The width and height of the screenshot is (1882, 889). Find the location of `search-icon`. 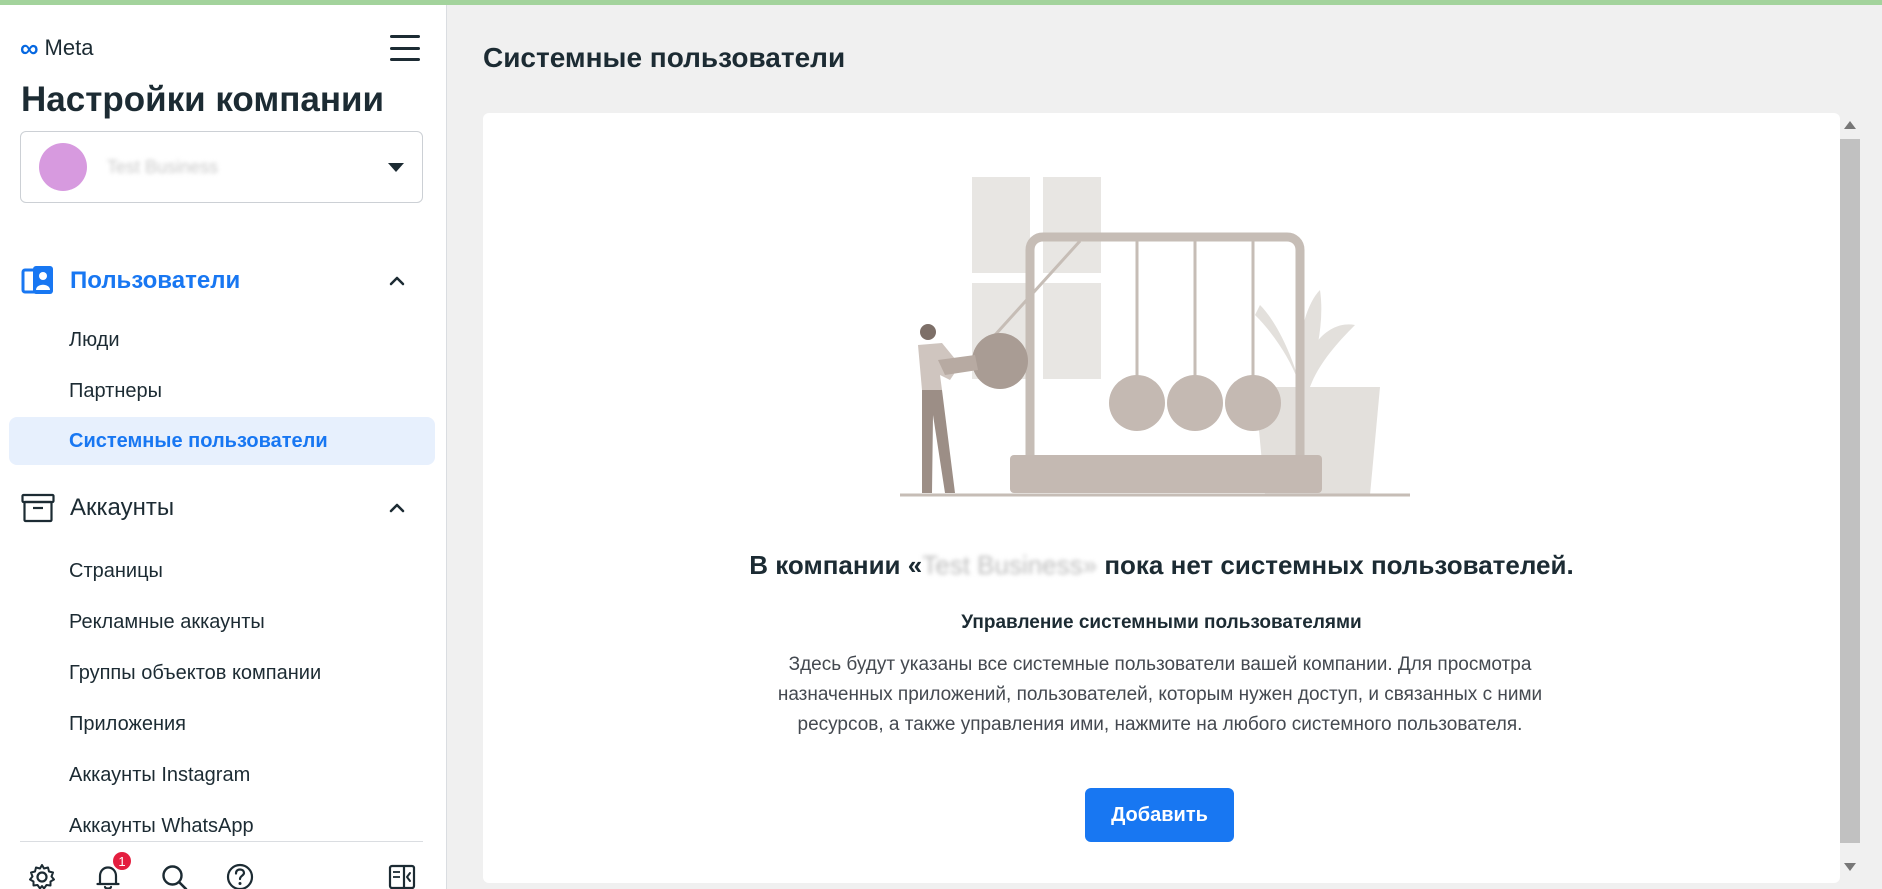

search-icon is located at coordinates (174, 874).